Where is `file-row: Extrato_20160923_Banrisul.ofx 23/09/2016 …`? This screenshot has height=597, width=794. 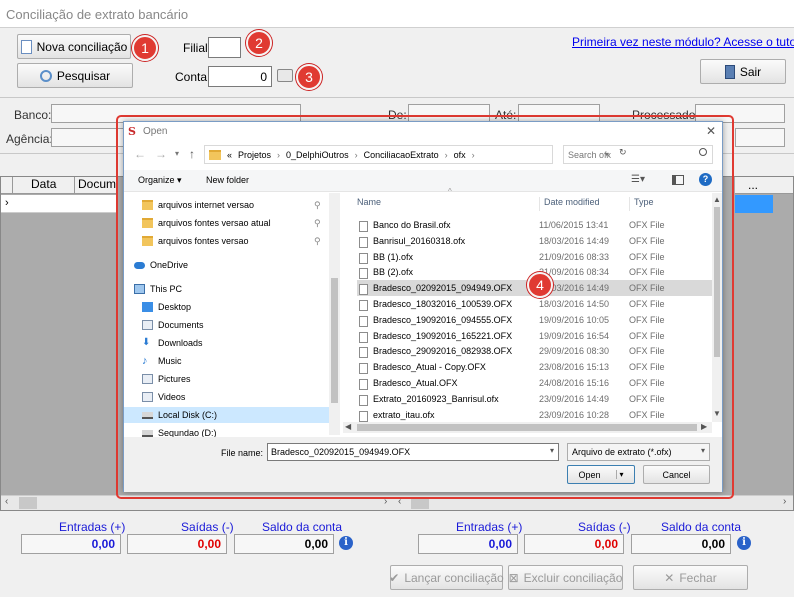
file-row: Extrato_20160923_Banrisul.ofx 23/09/2016 … is located at coordinates (535, 399).